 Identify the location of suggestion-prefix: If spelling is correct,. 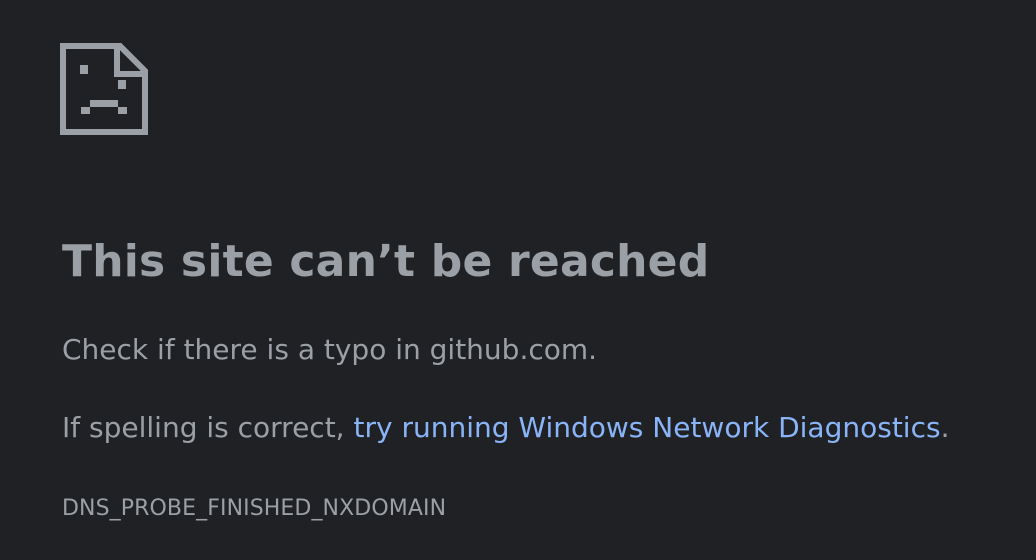
(208, 427).